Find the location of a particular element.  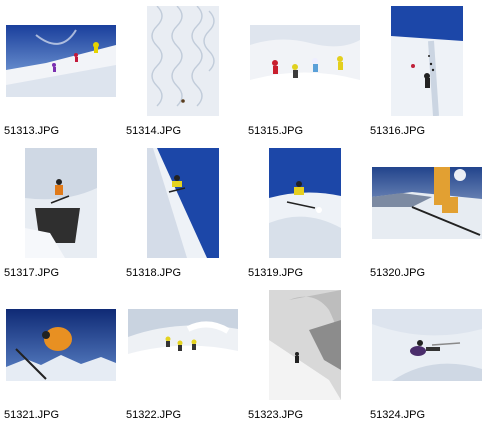

thumbnail-filename: 51320.JPG is located at coordinates (398, 273).